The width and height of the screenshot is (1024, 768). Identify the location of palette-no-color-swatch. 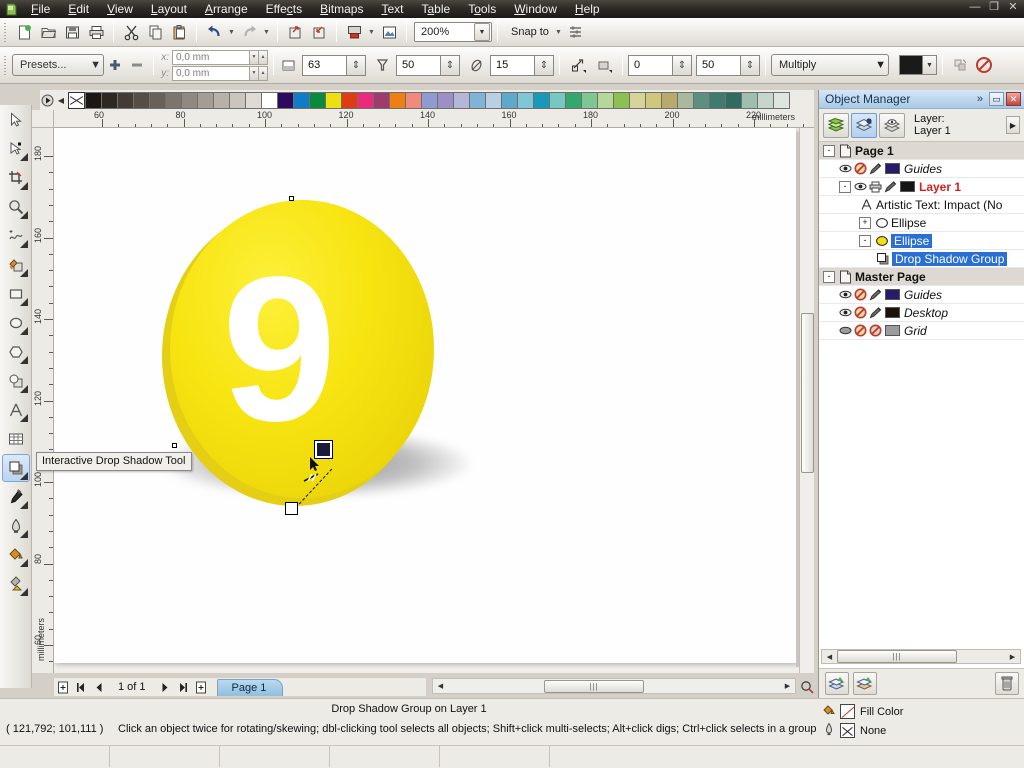
(76, 100).